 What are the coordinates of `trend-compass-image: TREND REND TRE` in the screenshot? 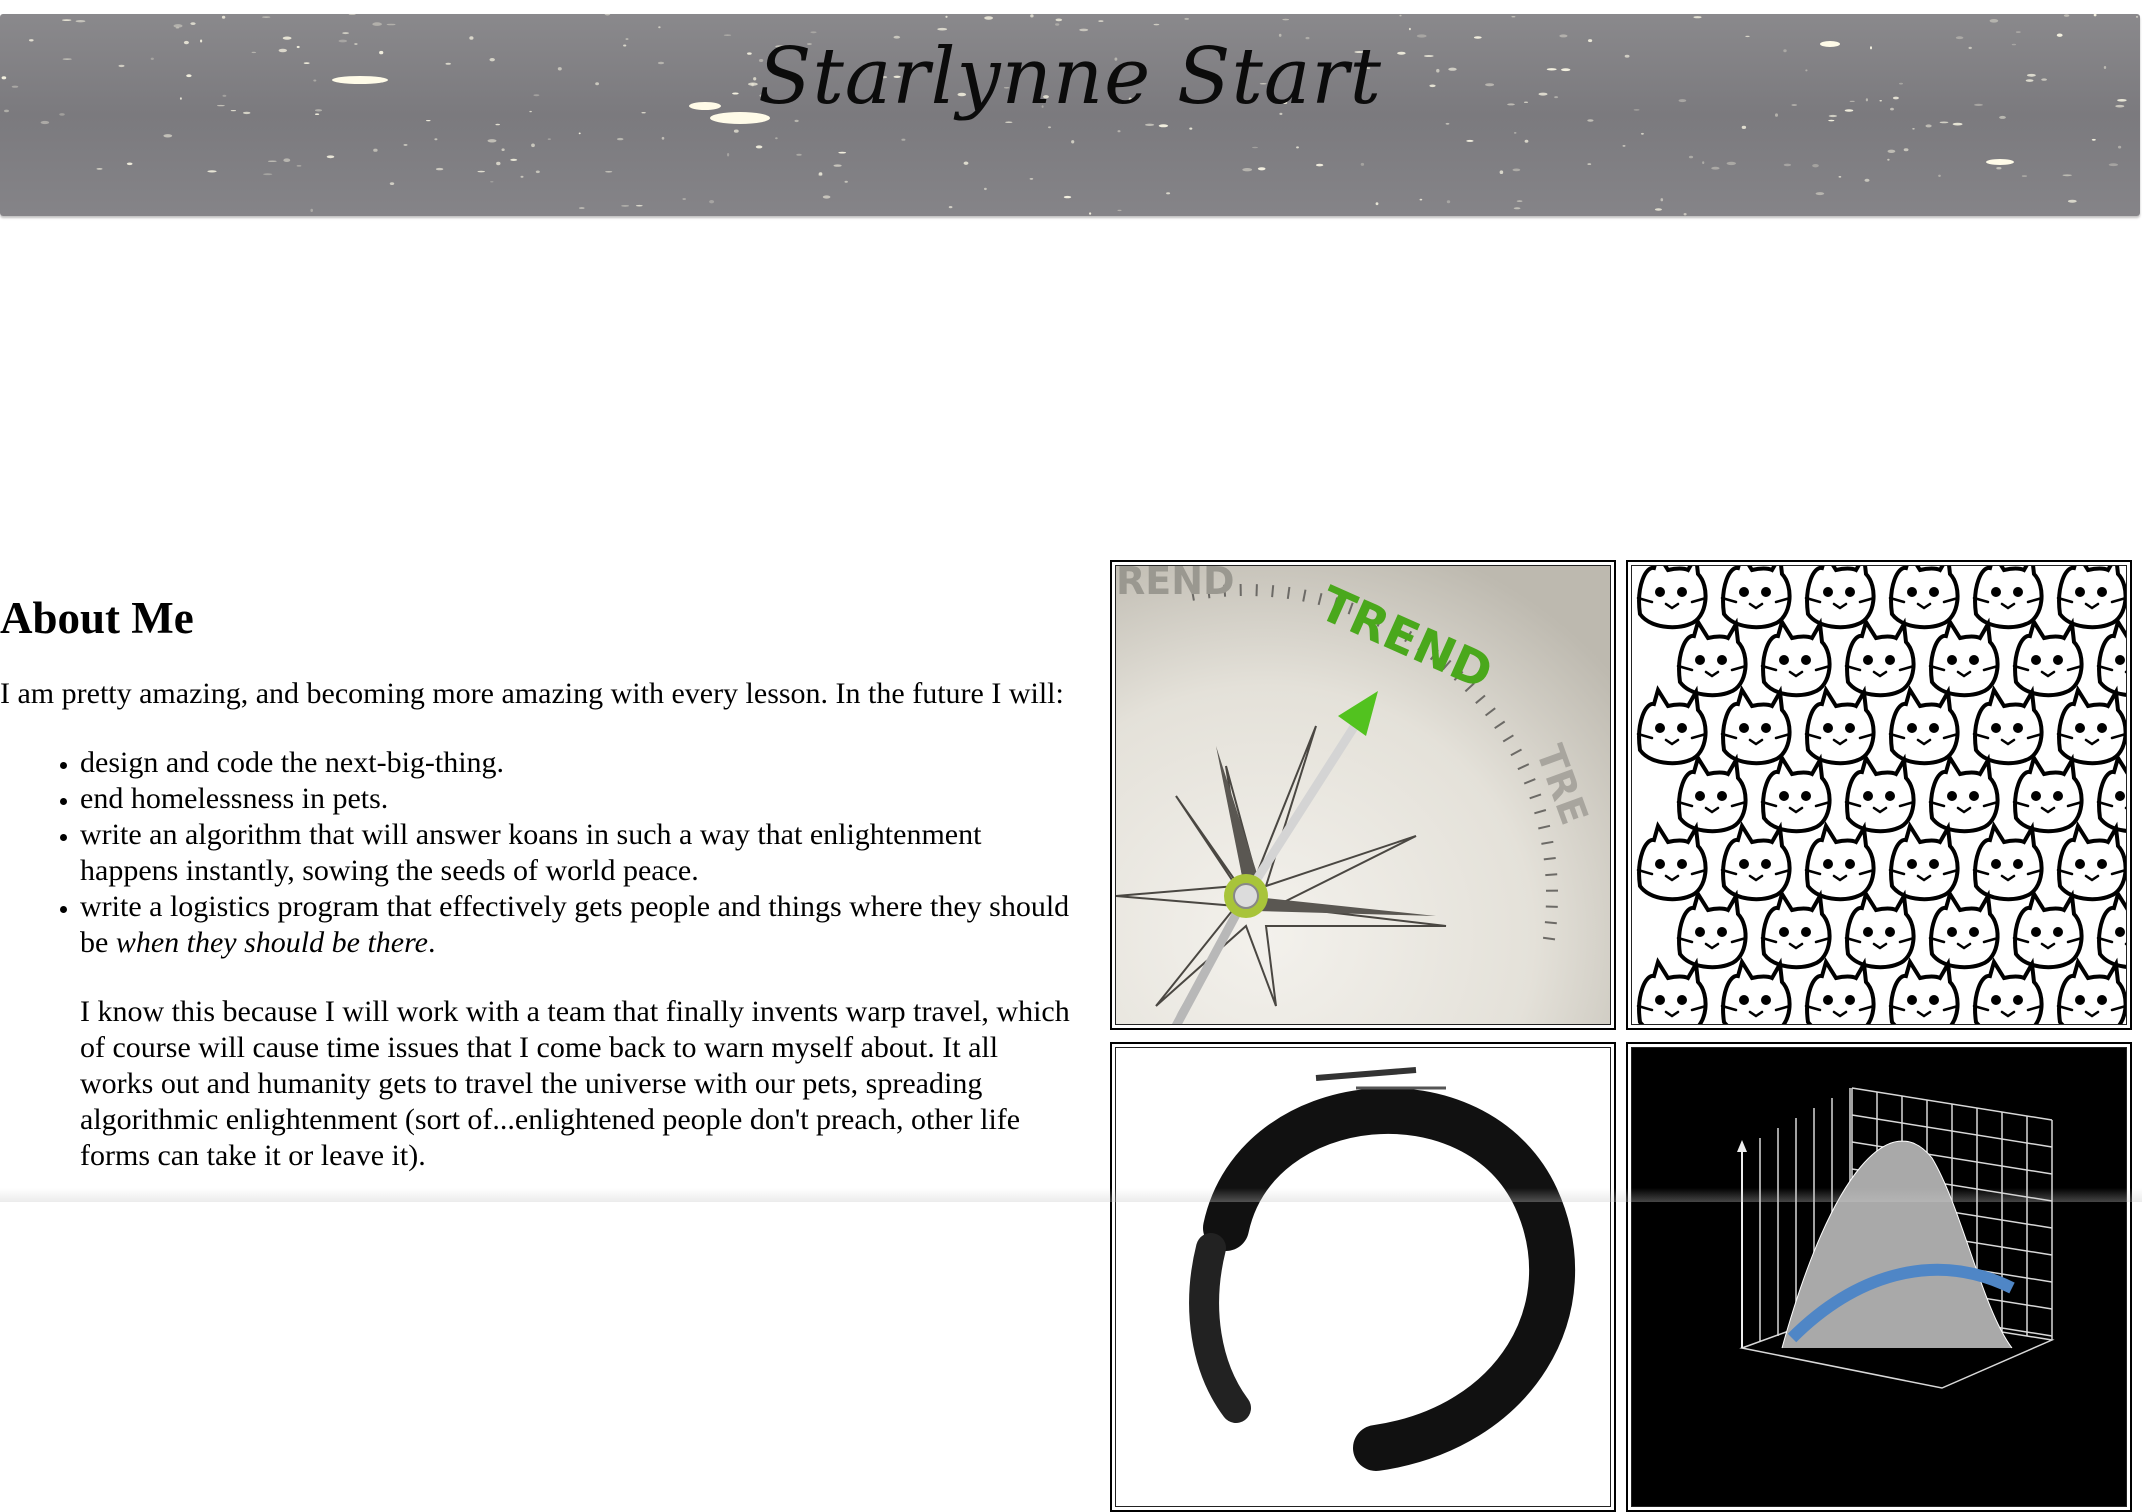 It's located at (1363, 795).